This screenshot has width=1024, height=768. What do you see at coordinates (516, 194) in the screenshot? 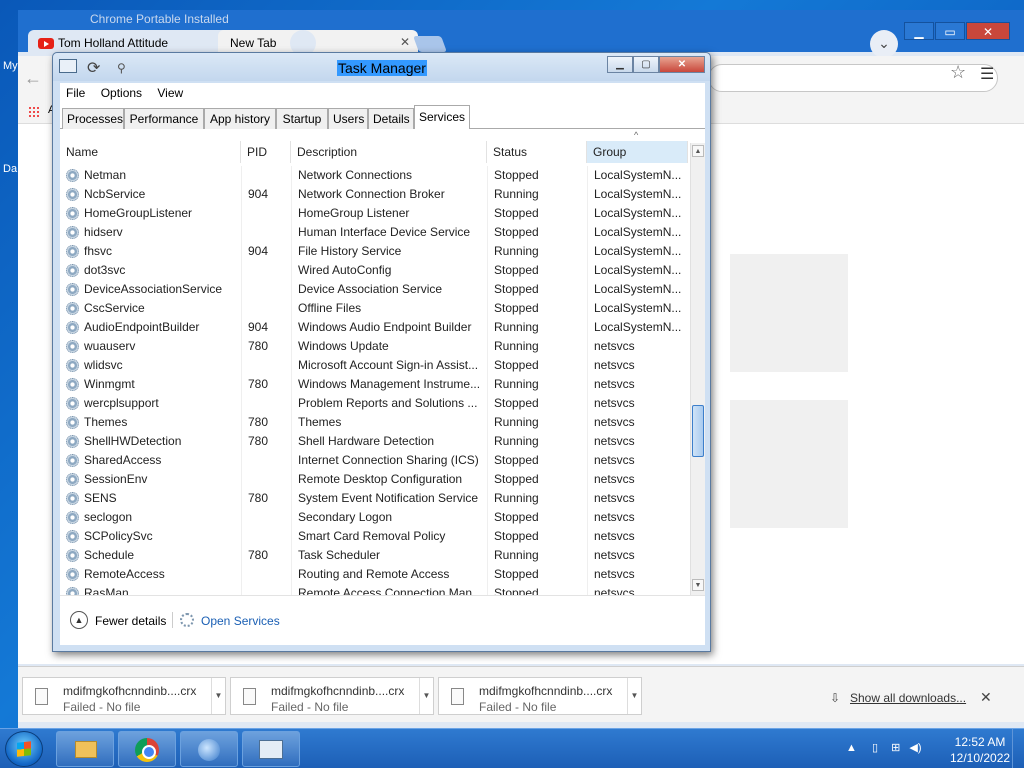
I see `service-status: Running` at bounding box center [516, 194].